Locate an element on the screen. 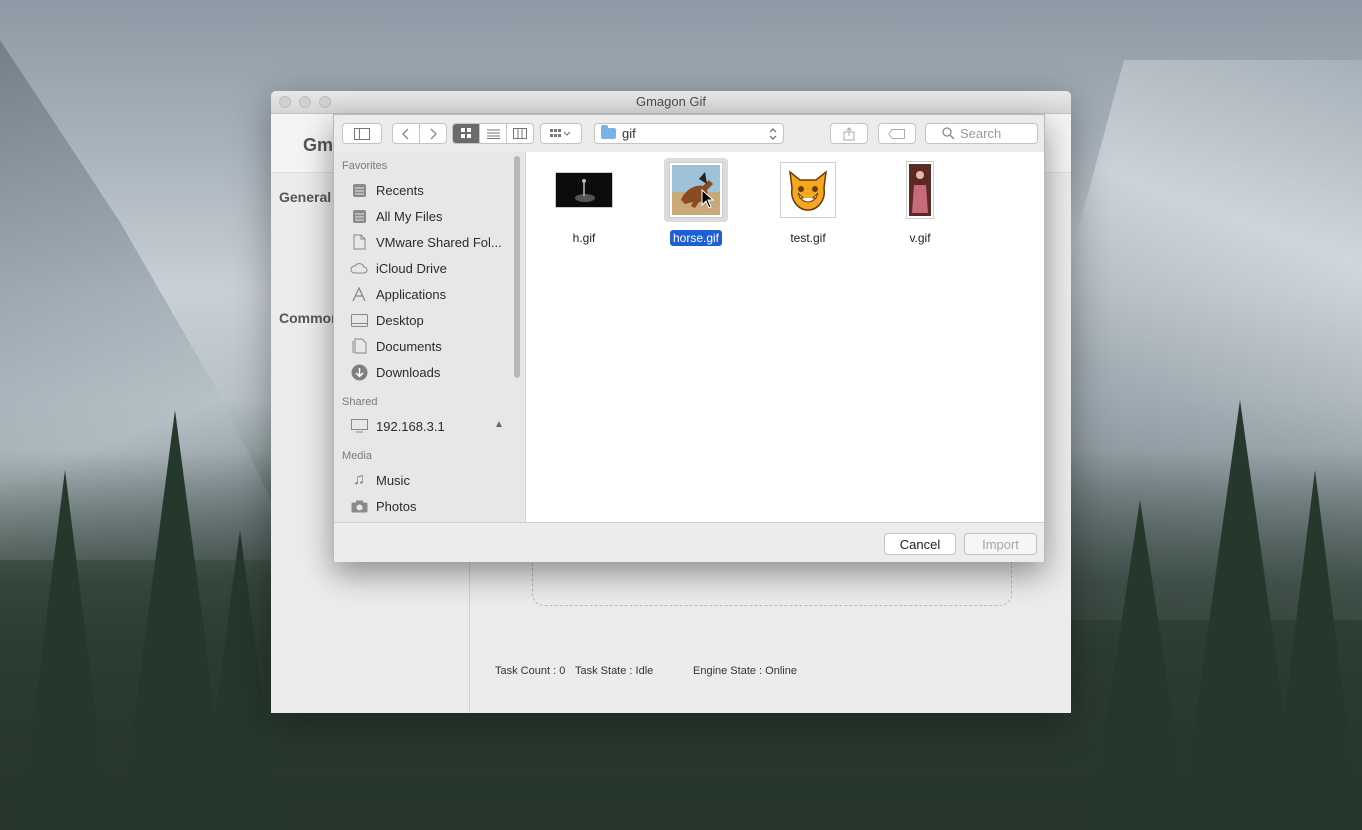  sidebar-item-label: Documents is located at coordinates (409, 346).